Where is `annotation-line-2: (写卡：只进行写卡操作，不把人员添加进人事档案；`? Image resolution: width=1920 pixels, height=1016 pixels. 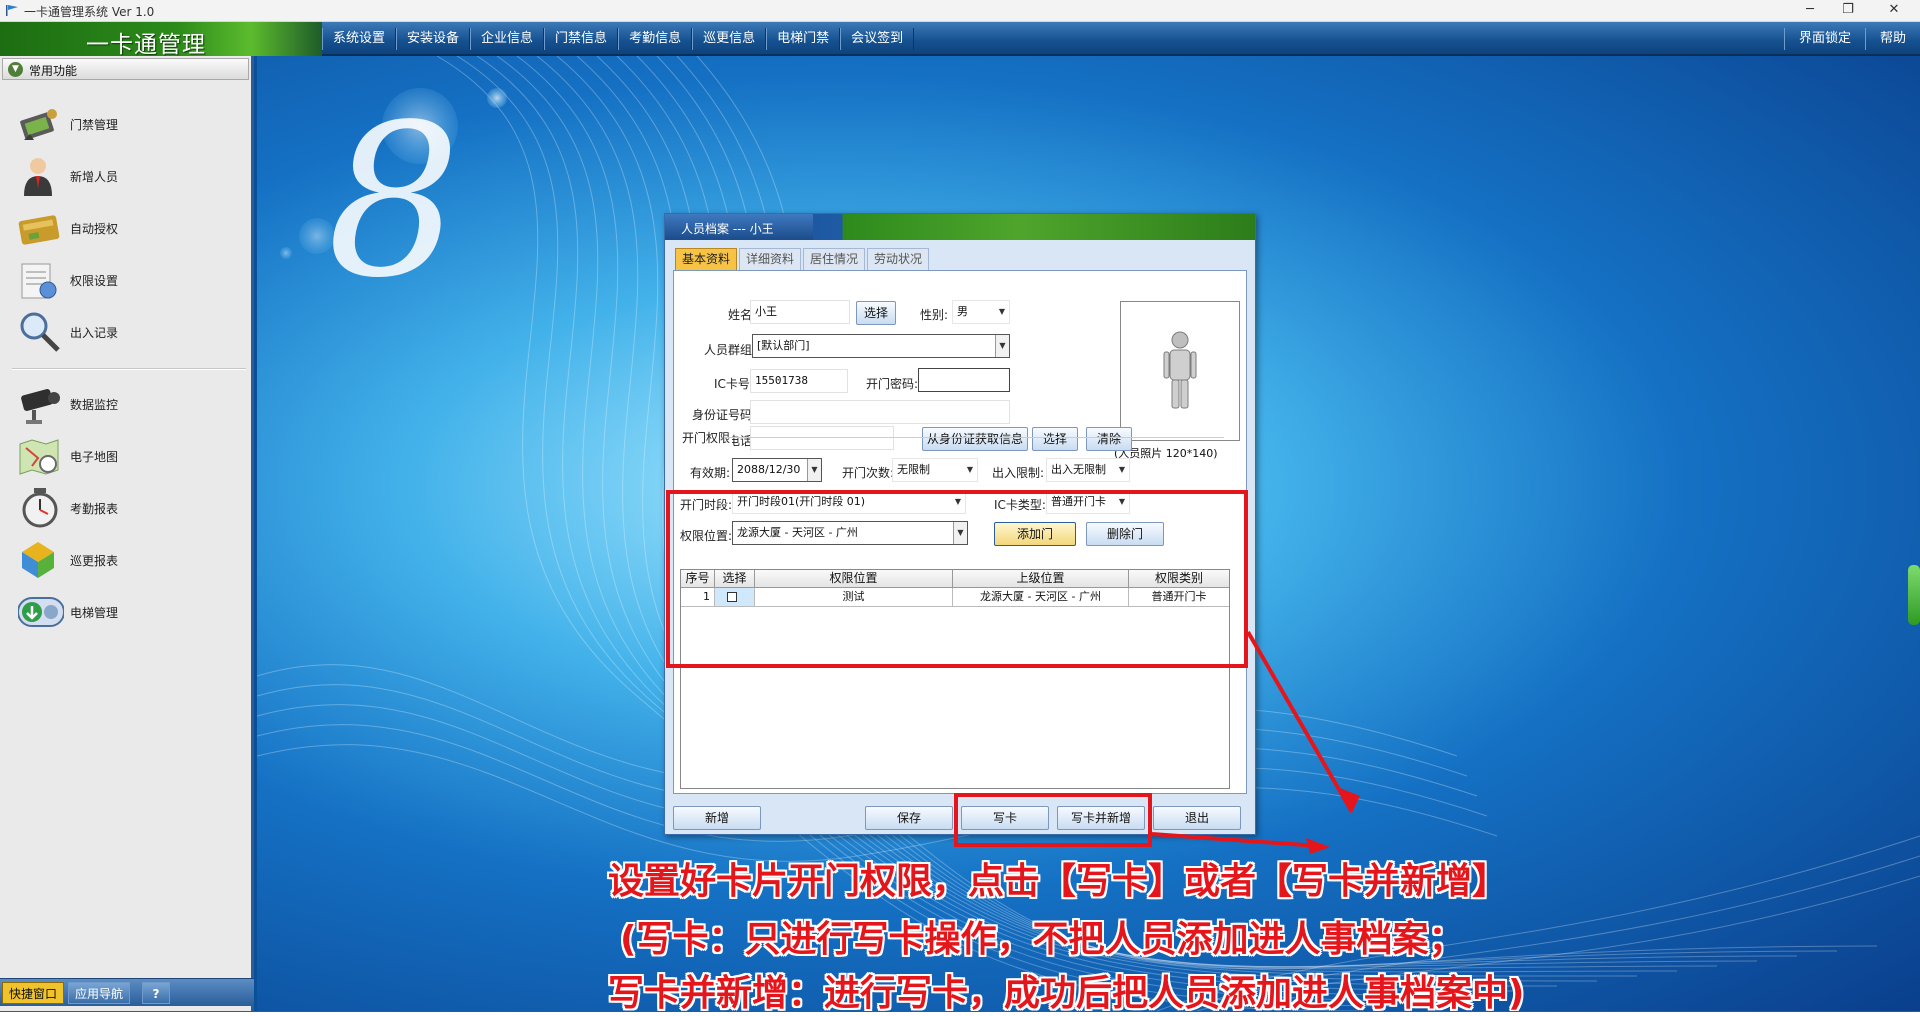 annotation-line-2: (写卡：只进行写卡操作，不把人员添加进人事档案； is located at coordinates (1042, 939).